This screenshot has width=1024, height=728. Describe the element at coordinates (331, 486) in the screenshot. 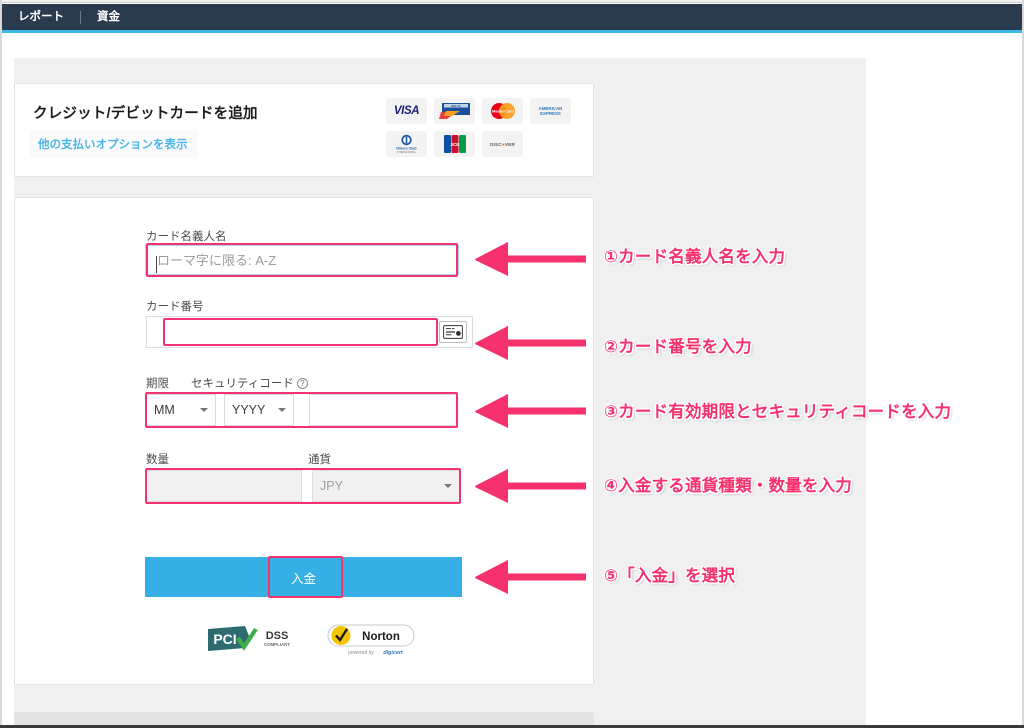

I see `currency-value: JPY` at that location.